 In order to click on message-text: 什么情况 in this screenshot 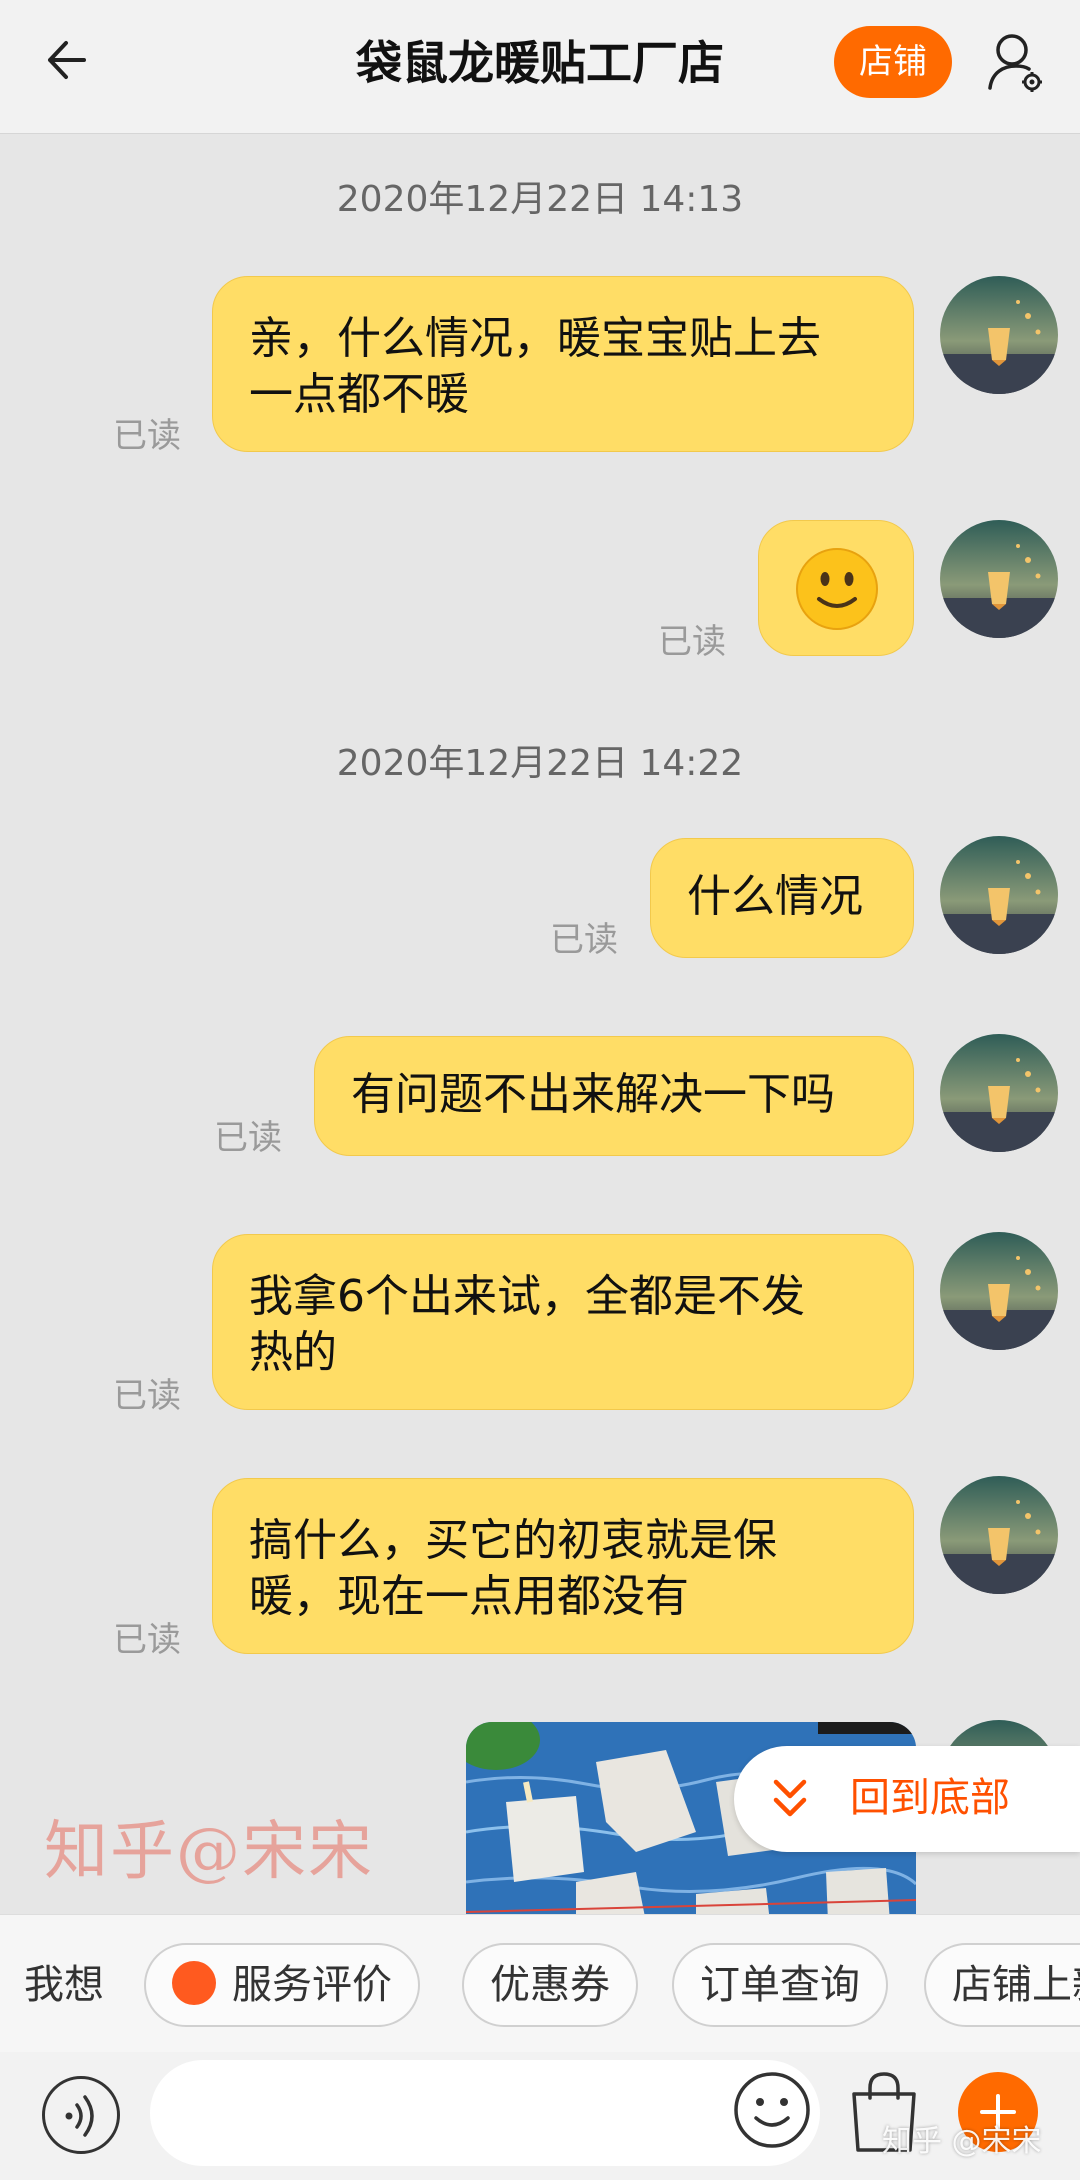, I will do `click(775, 896)`.